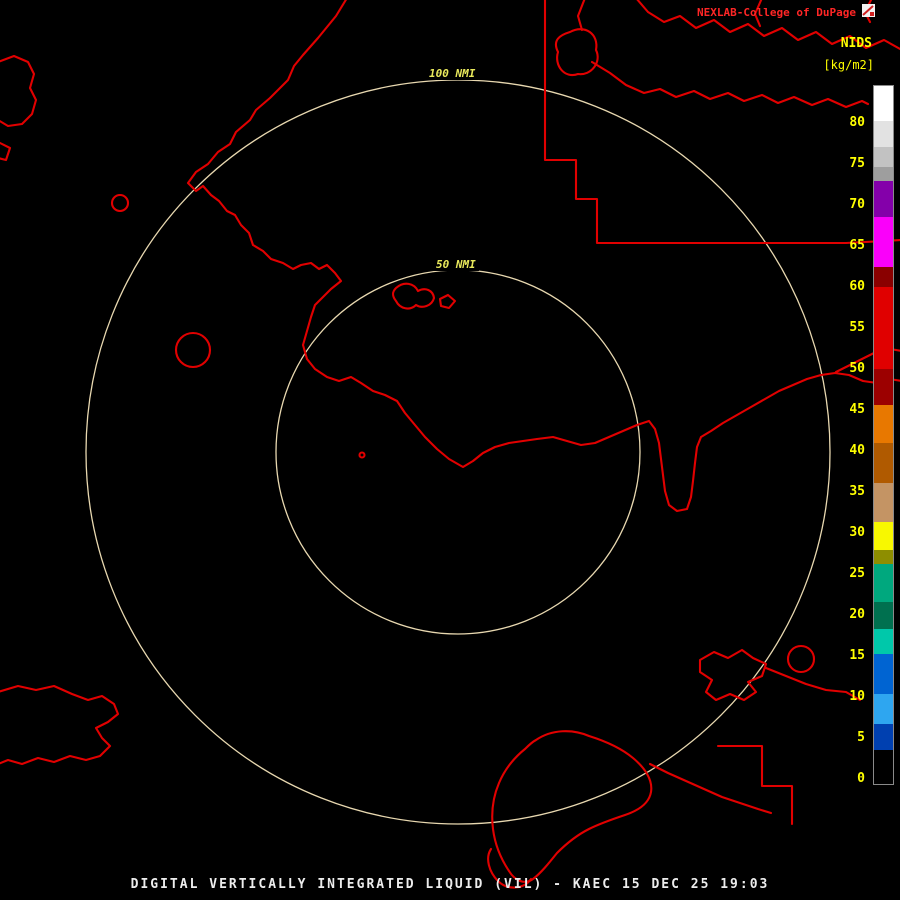 Image resolution: width=900 pixels, height=900 pixels. What do you see at coordinates (6, 151) in the screenshot?
I see `island-left-small` at bounding box center [6, 151].